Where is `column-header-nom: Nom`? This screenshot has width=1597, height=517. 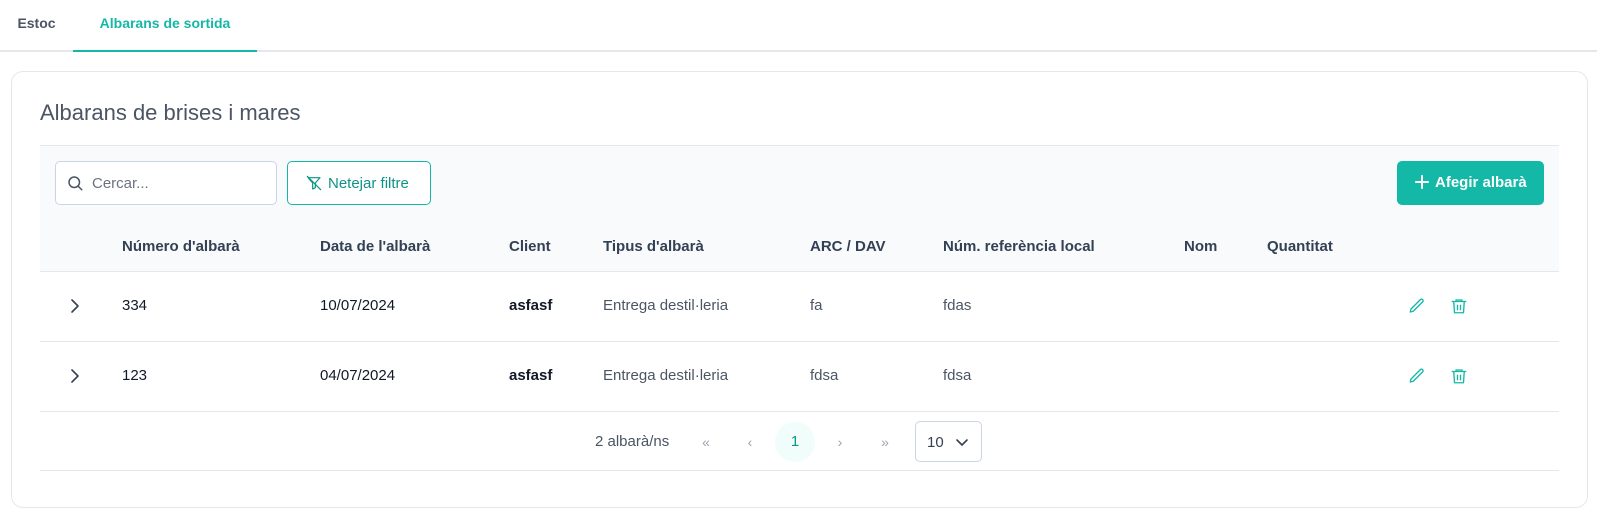 column-header-nom: Nom is located at coordinates (1200, 246).